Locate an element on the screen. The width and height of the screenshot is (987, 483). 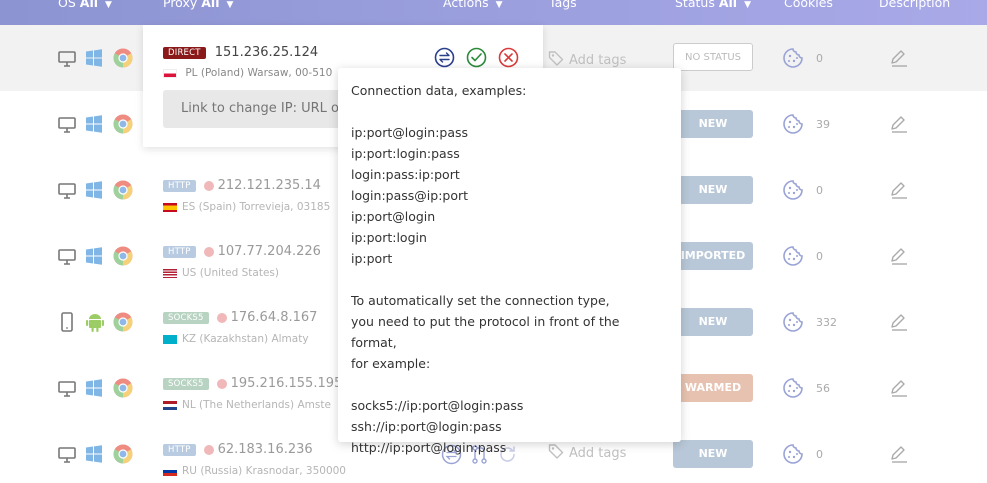
proxy-filter: Proxy All ▼ is located at coordinates (198, 5).